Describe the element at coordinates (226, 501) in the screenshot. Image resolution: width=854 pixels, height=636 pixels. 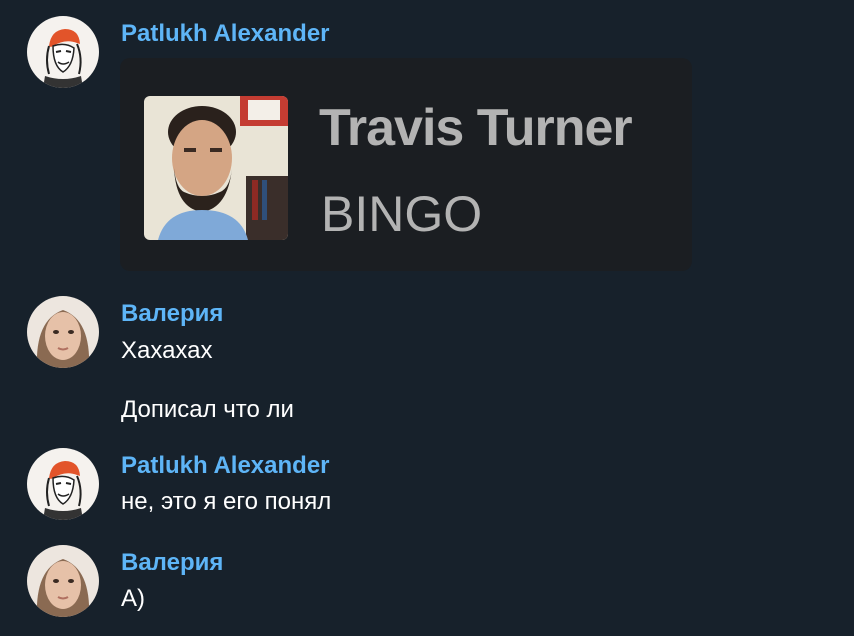
I see `message-text: не, это я его понял` at that location.